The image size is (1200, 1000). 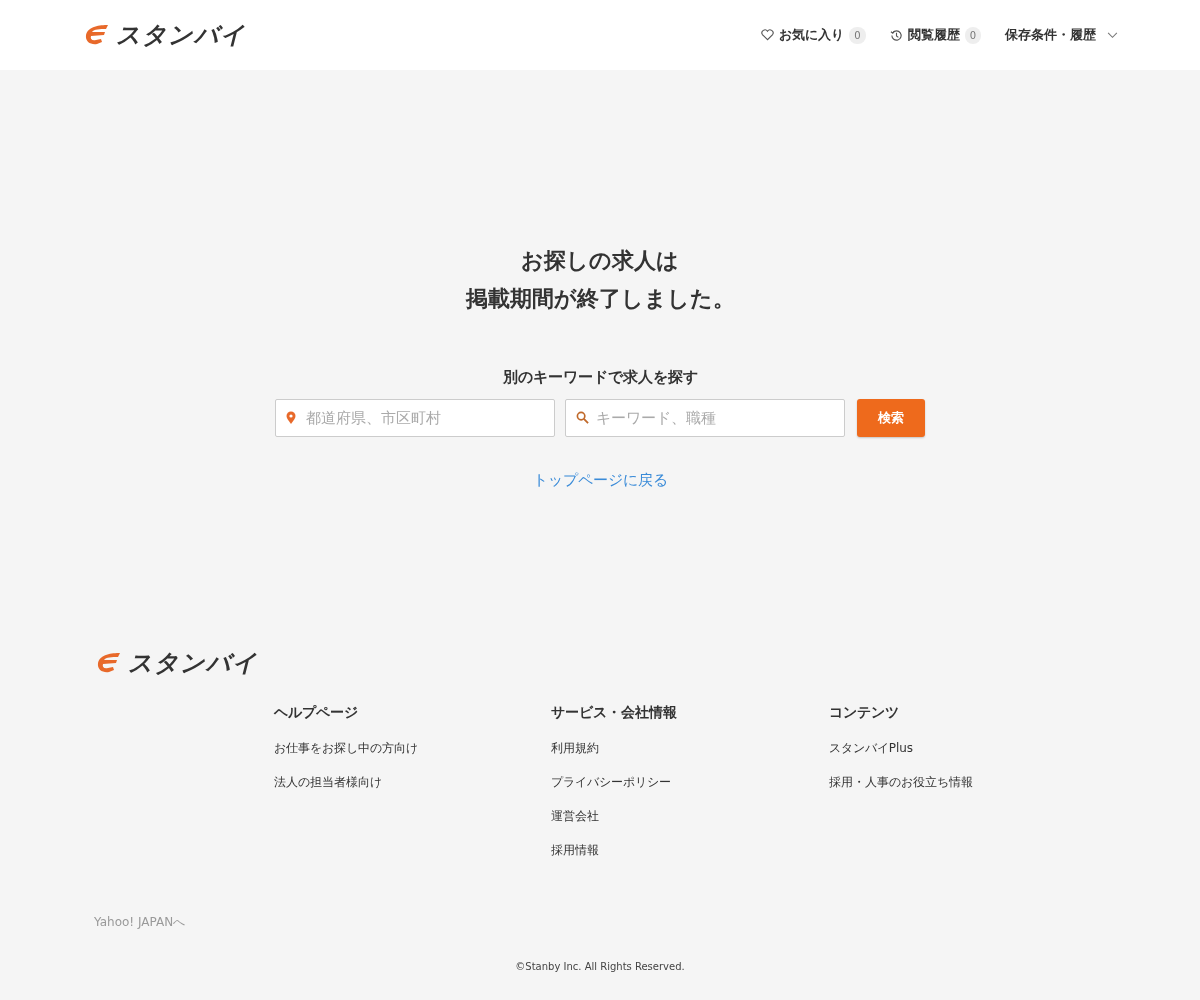 What do you see at coordinates (864, 712) in the screenshot?
I see `footer-heading: コンテンツ` at bounding box center [864, 712].